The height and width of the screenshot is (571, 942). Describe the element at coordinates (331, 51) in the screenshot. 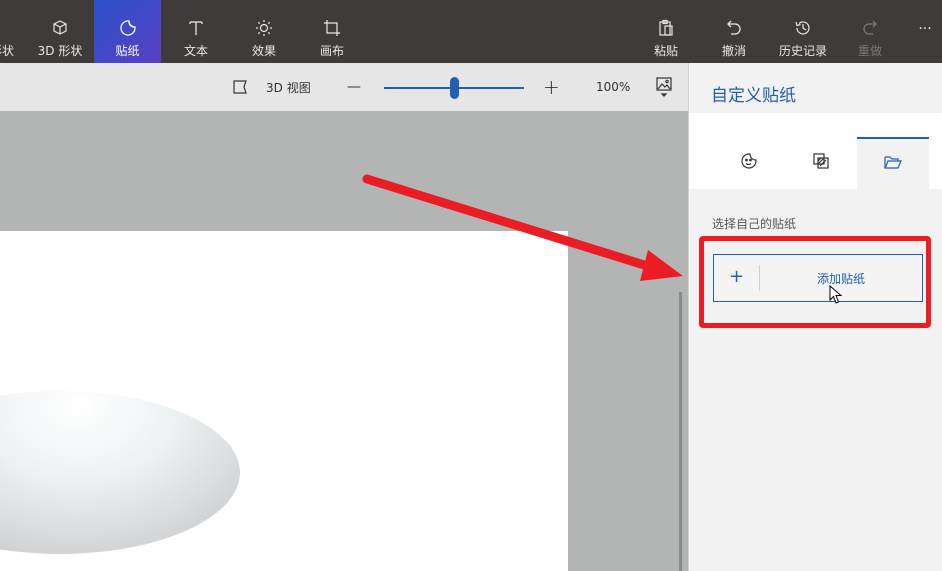

I see `tool-label: 画布` at that location.